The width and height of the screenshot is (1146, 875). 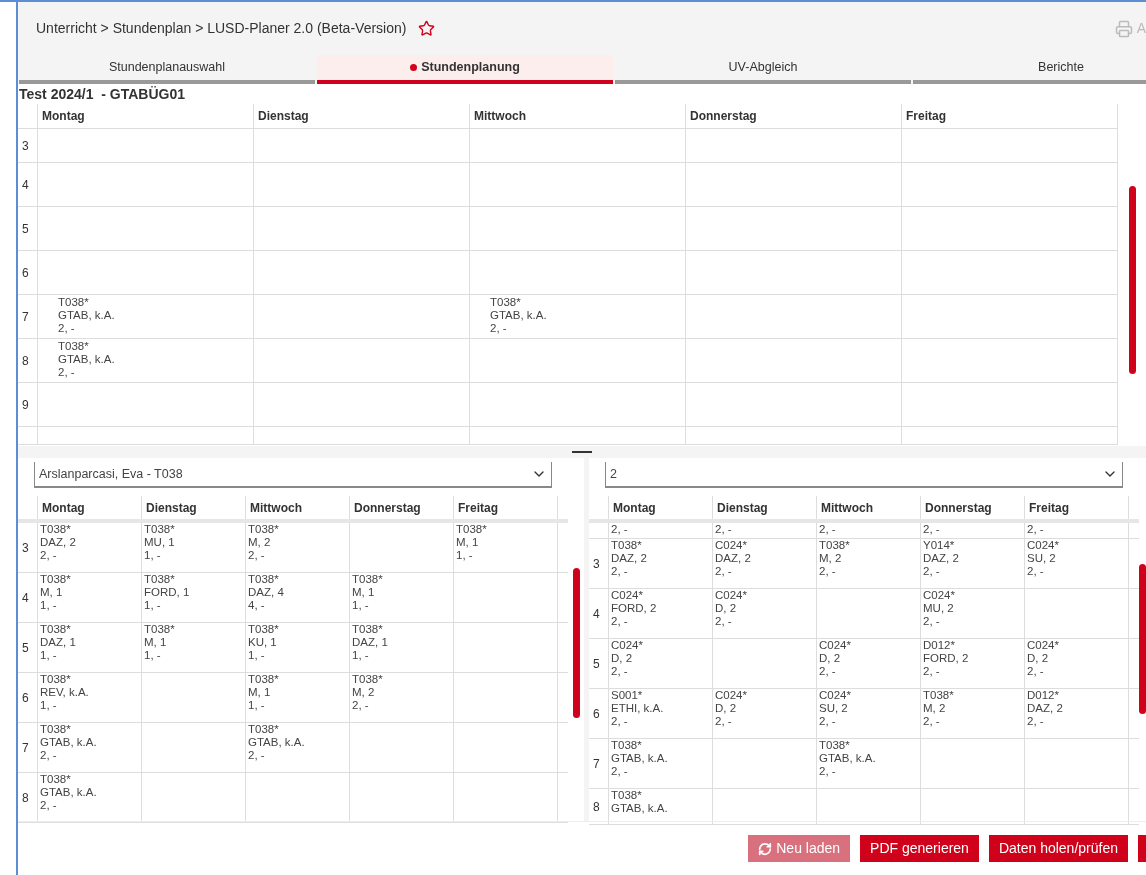 What do you see at coordinates (427, 28) in the screenshot?
I see `star-icon` at bounding box center [427, 28].